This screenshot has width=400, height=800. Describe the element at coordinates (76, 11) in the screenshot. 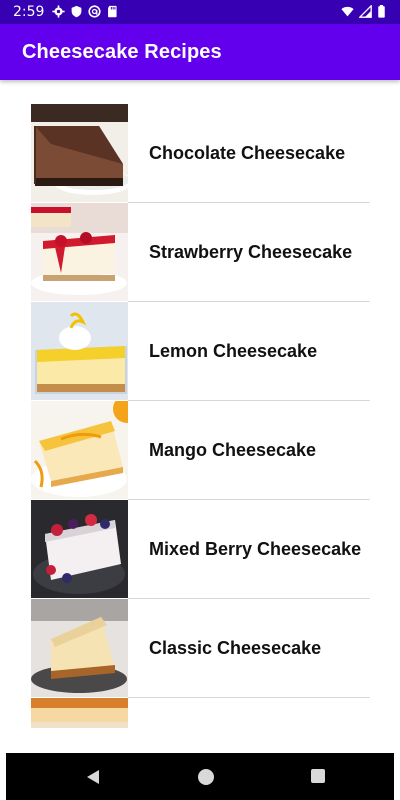

I see `shield-icon` at that location.